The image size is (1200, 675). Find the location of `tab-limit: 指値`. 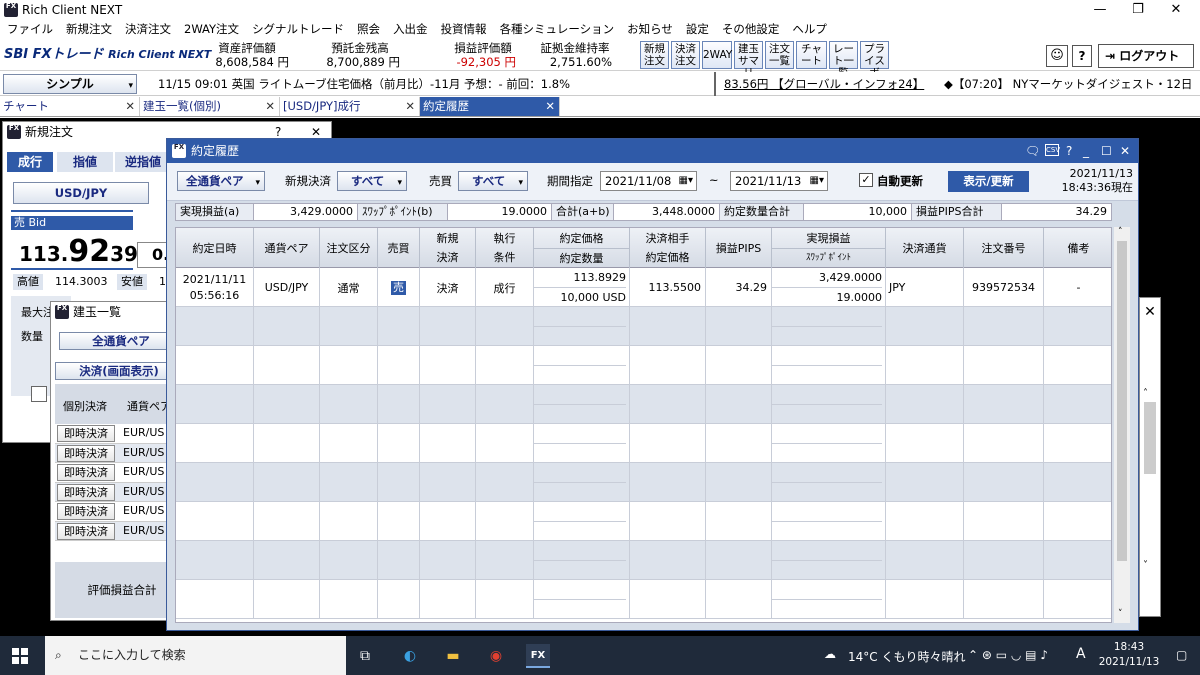

tab-limit: 指値 is located at coordinates (85, 162).